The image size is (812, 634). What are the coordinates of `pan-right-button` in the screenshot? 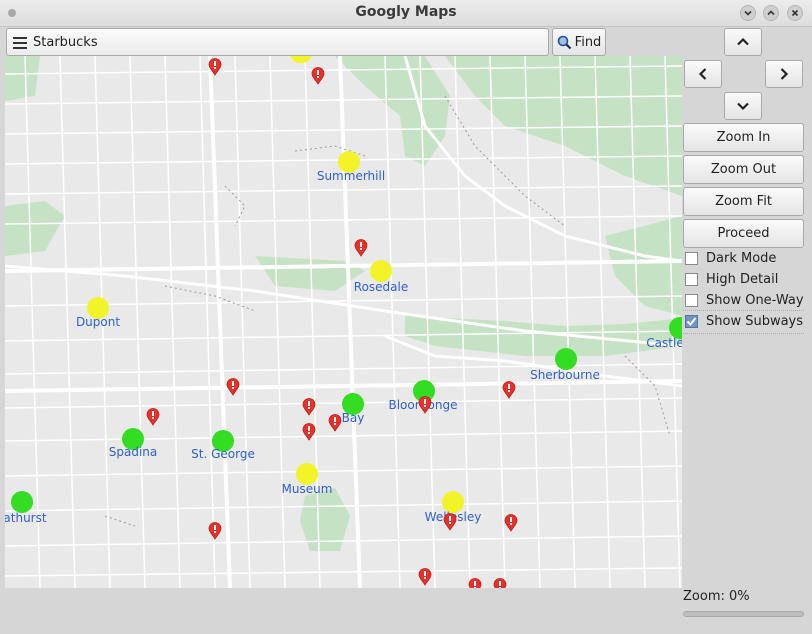 It's located at (784, 74).